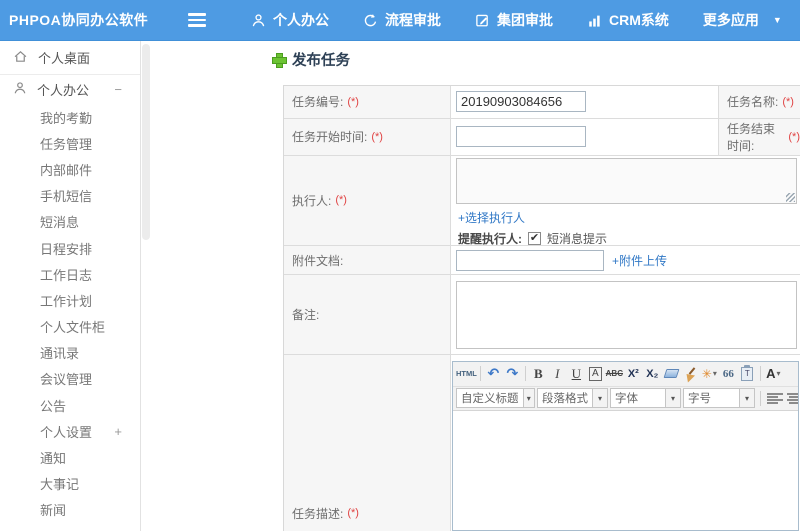 This screenshot has height=531, width=800. I want to click on form-row-start-time: 任务开始时间: (*) 任务结束时间: (*), so click(542, 137).